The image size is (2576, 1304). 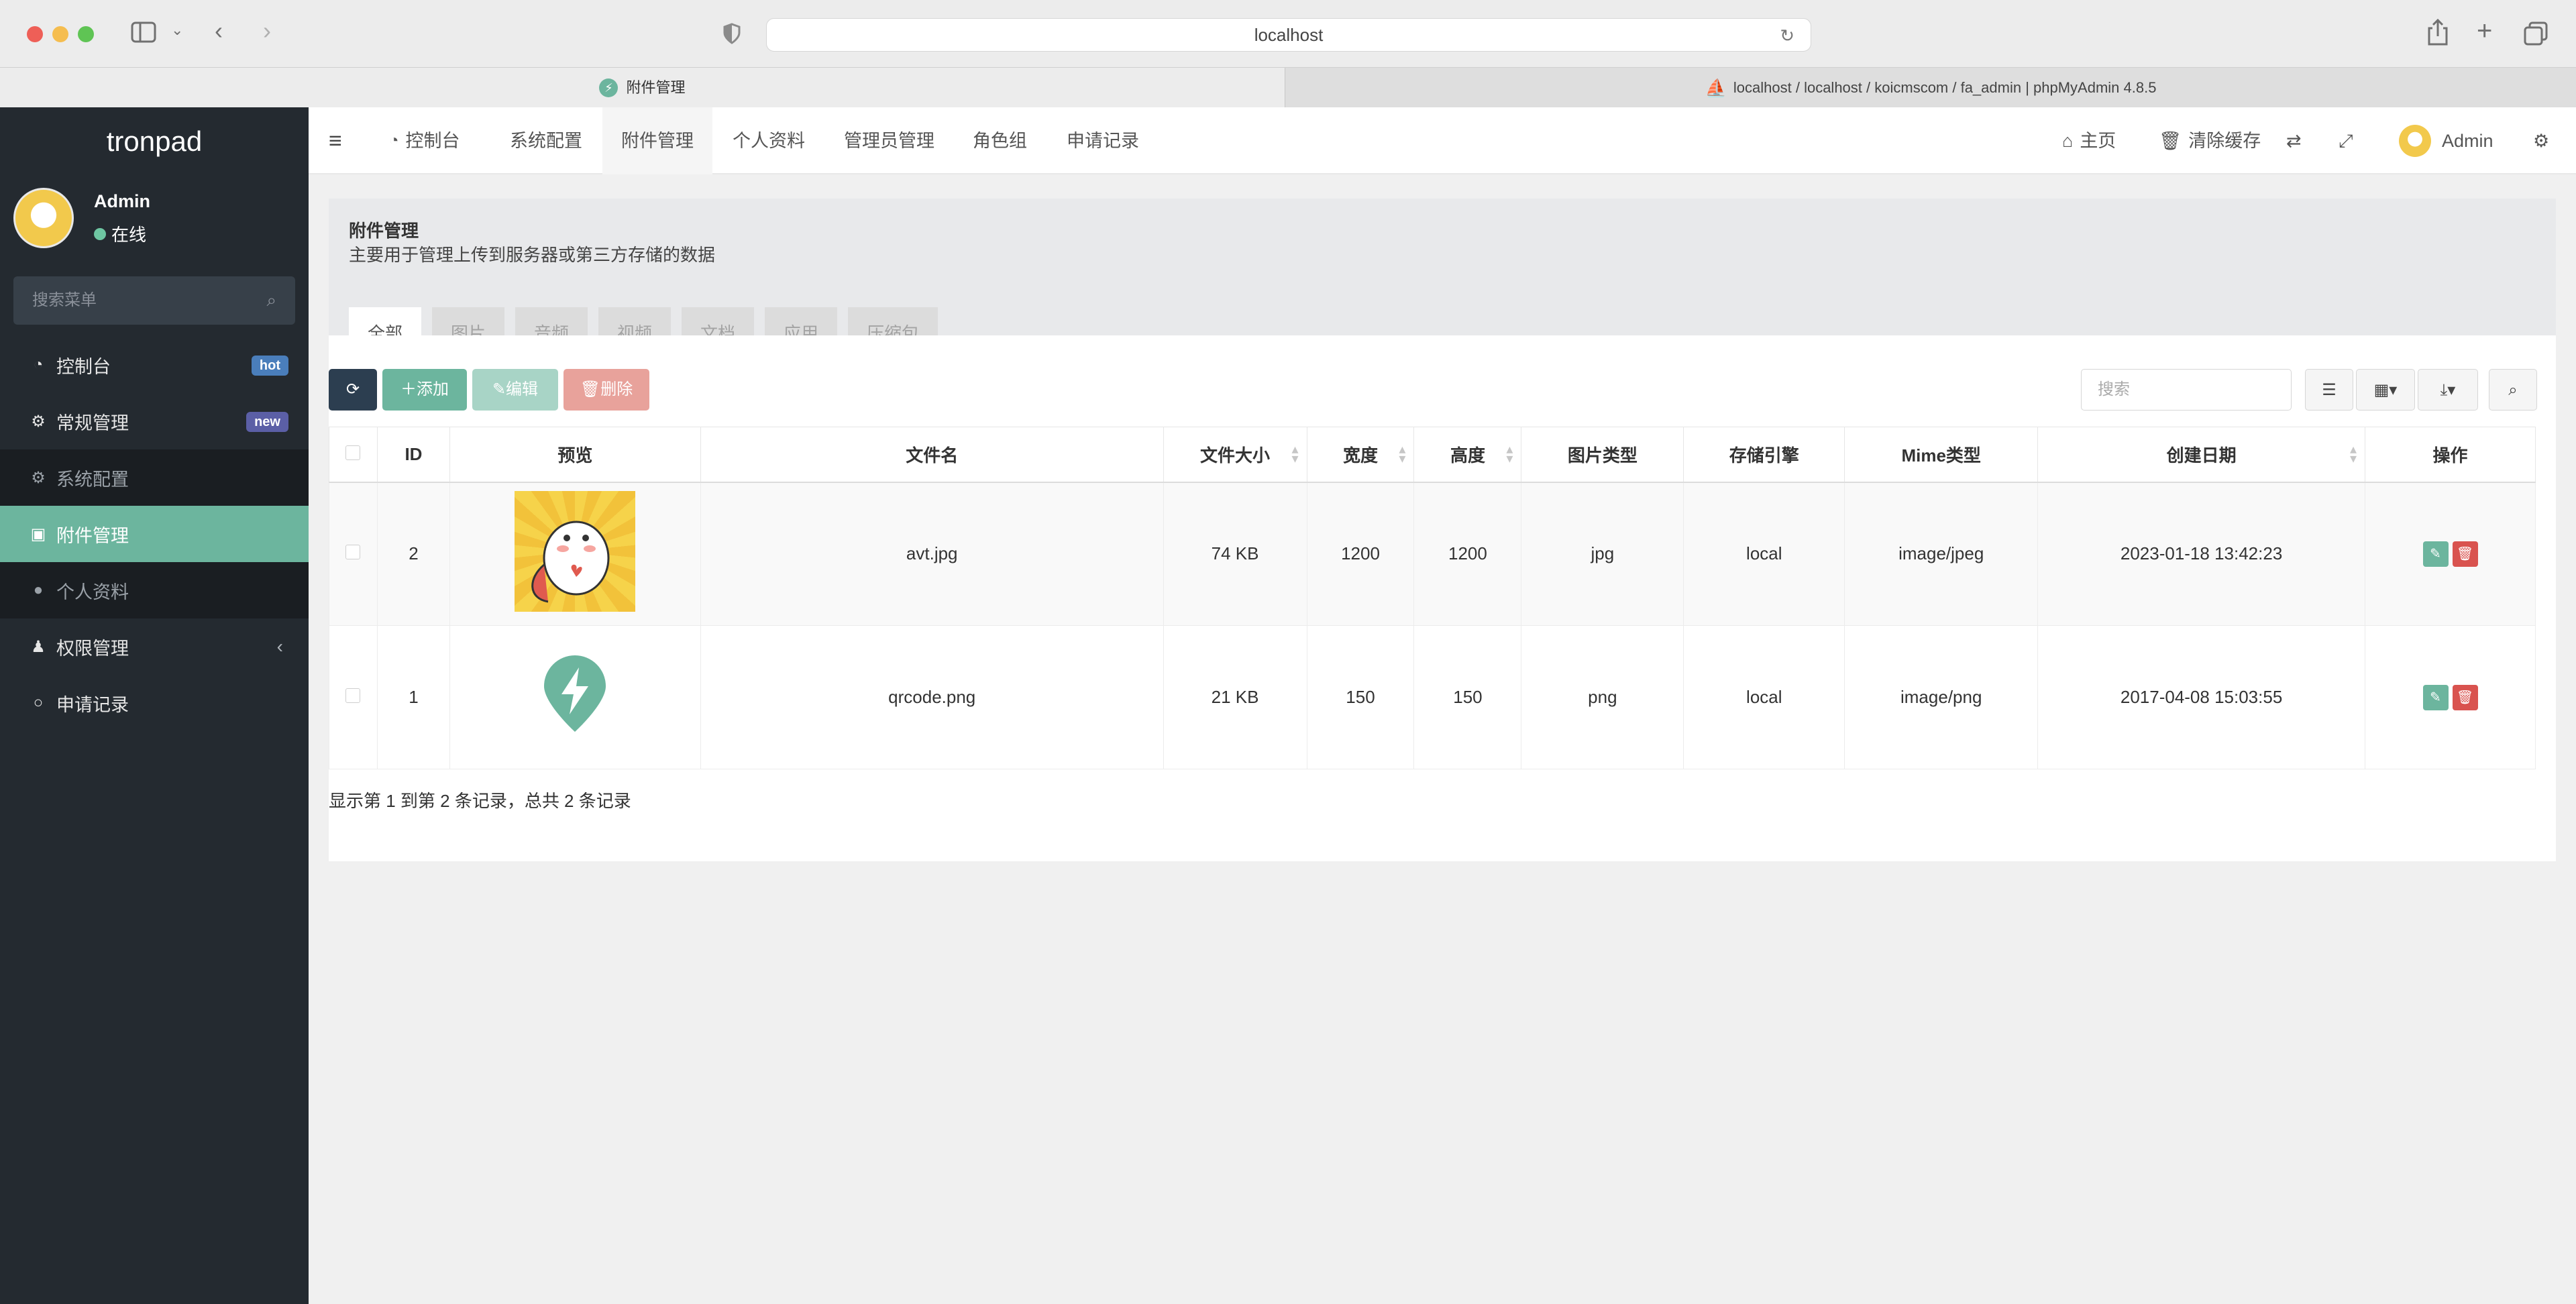 I want to click on width-cell: 1200, so click(x=1360, y=554).